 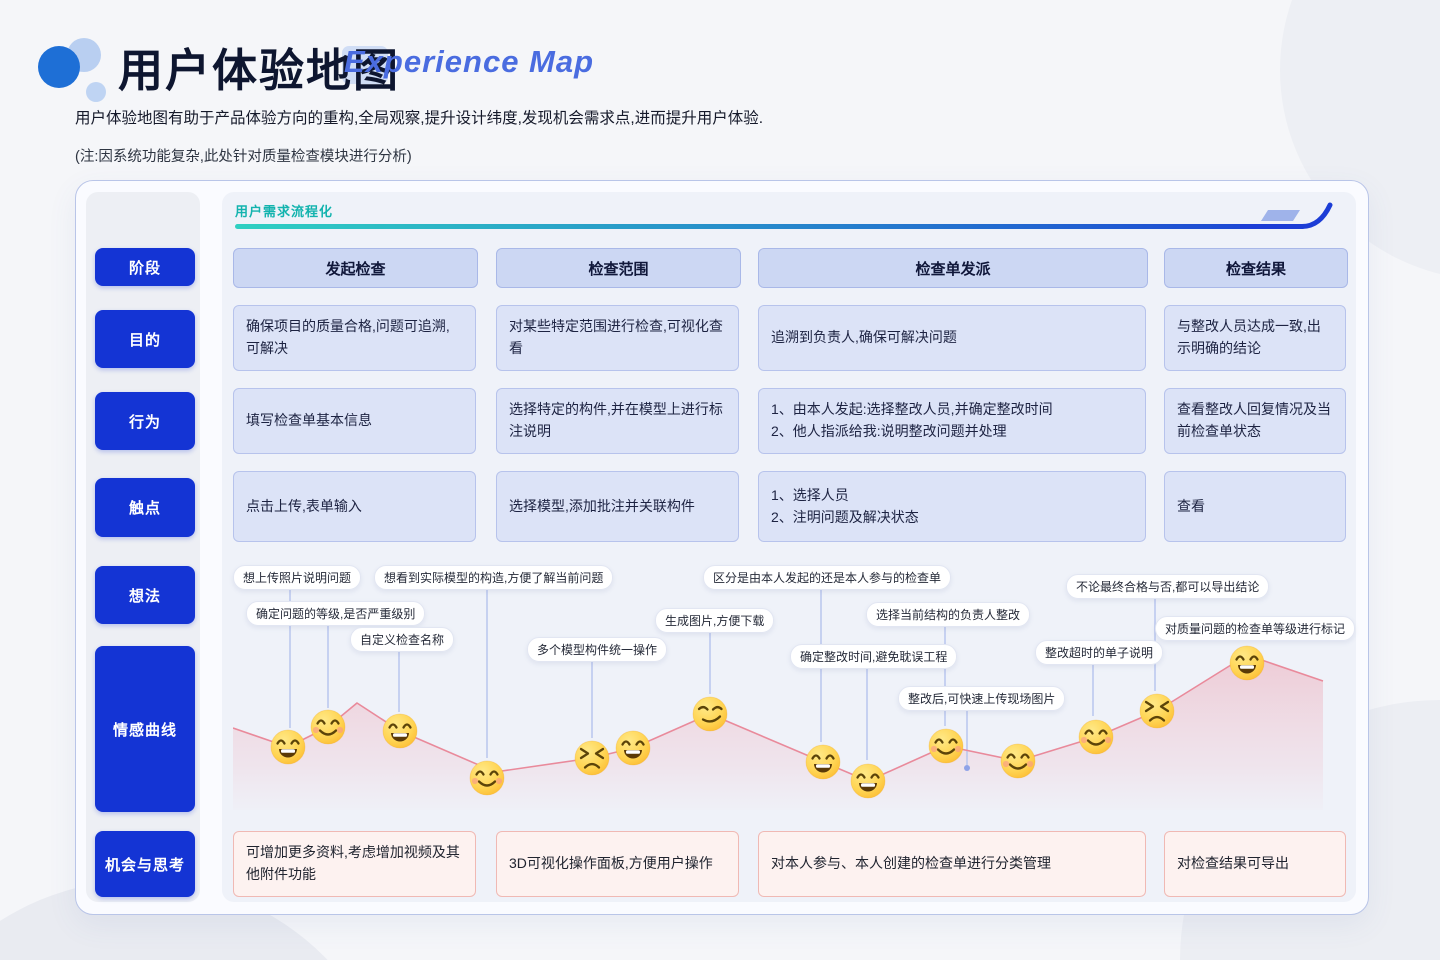 What do you see at coordinates (145, 267) in the screenshot?
I see `sidebar-chip-0: 阶段` at bounding box center [145, 267].